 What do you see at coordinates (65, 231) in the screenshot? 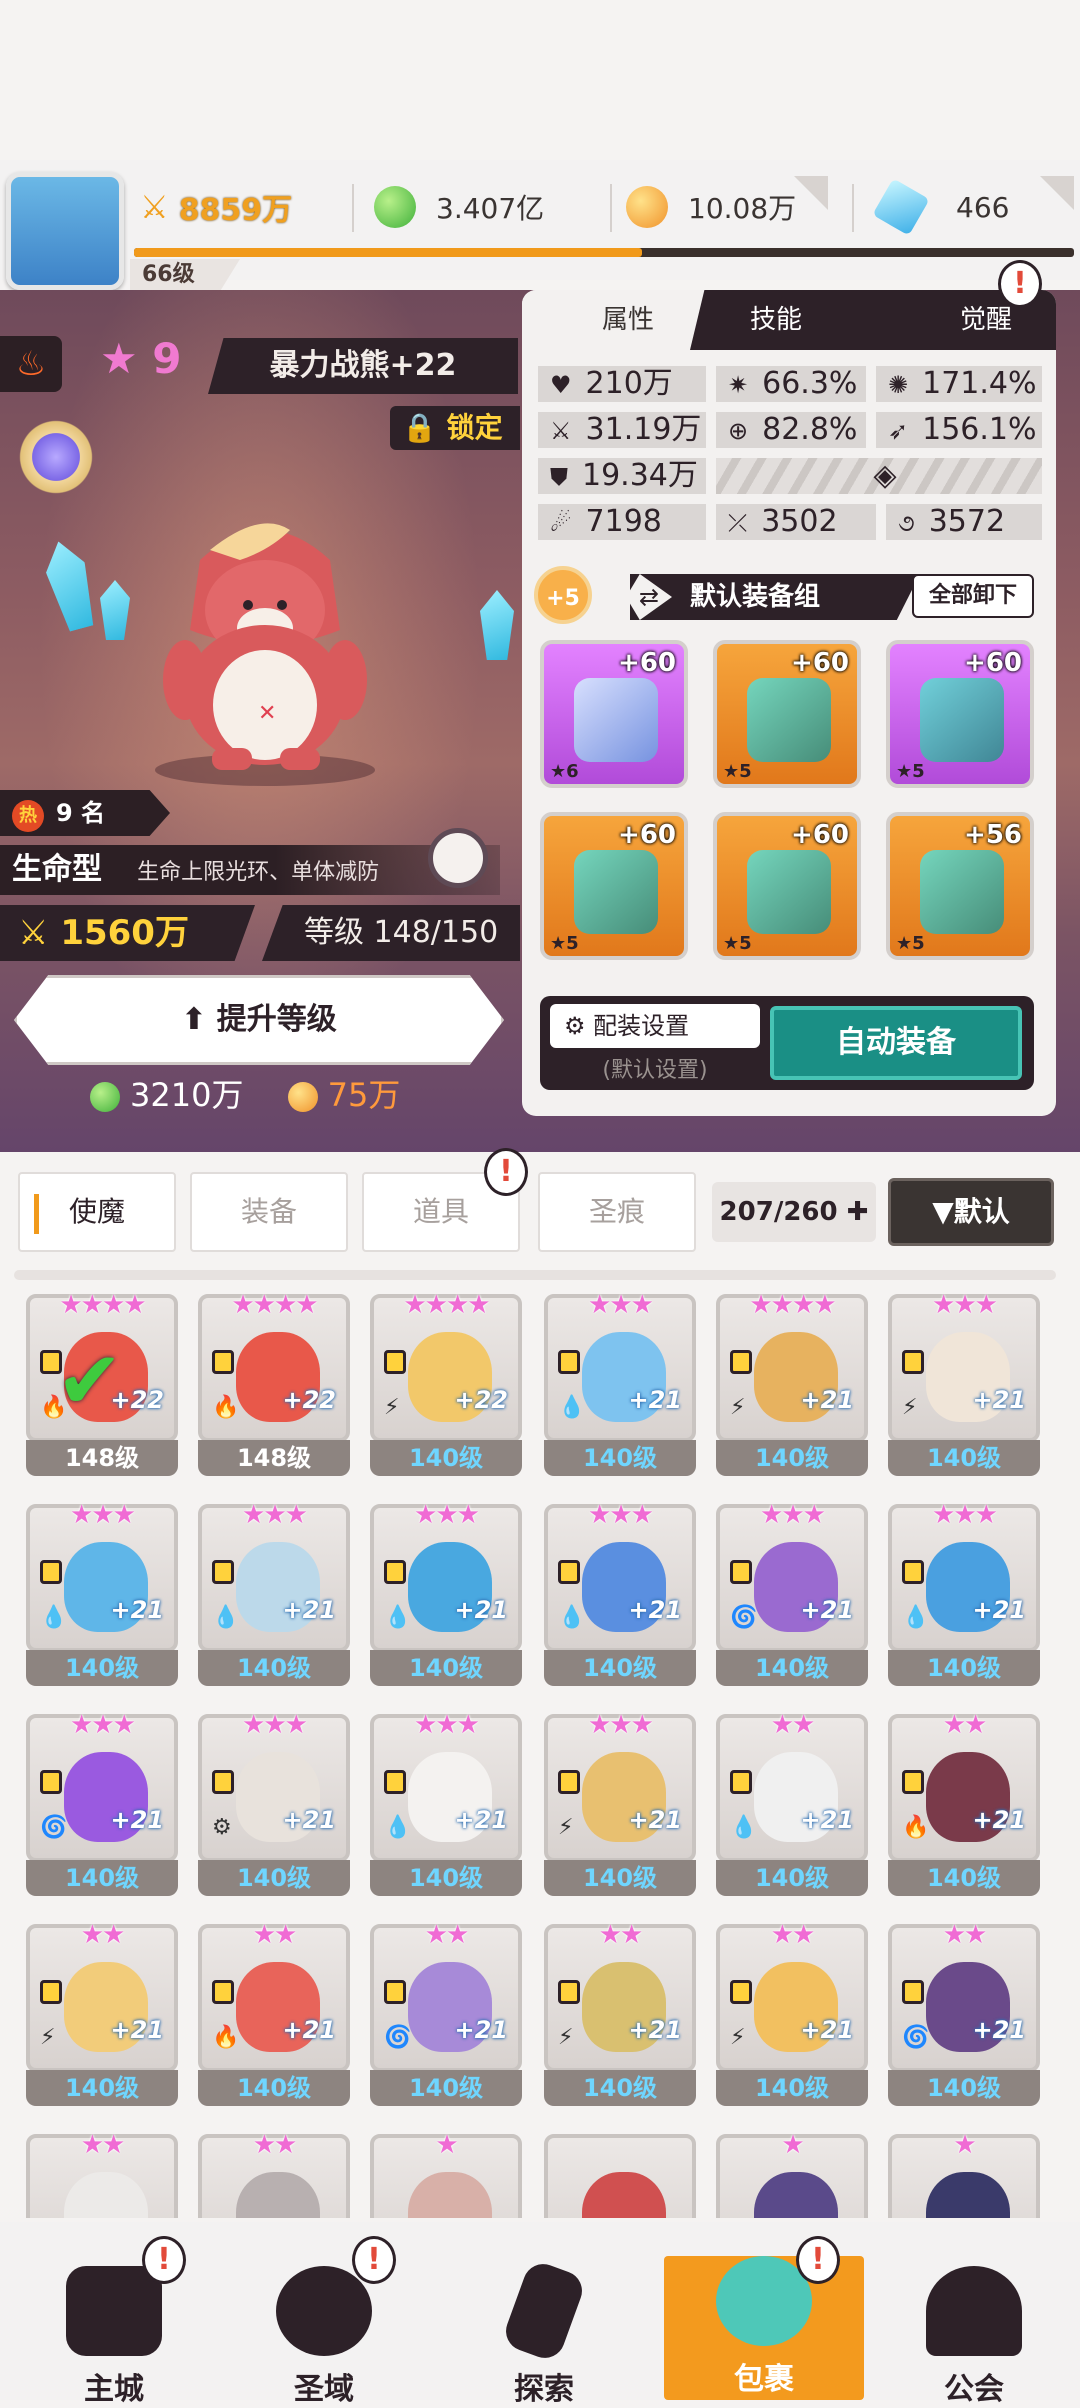
I see `player-avatar` at bounding box center [65, 231].